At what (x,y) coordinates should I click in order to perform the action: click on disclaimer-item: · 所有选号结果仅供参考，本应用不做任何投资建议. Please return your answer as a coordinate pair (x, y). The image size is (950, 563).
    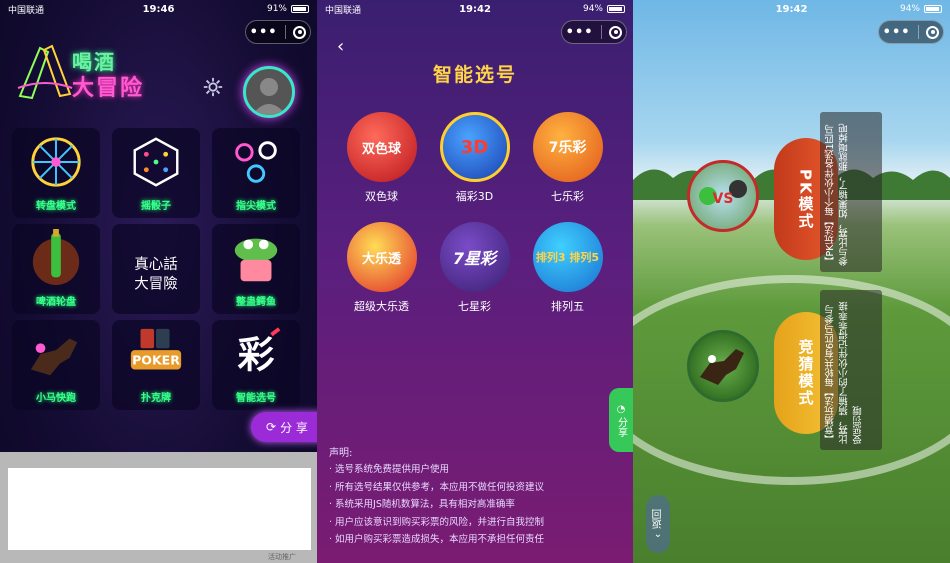
    Looking at the image, I should click on (437, 487).